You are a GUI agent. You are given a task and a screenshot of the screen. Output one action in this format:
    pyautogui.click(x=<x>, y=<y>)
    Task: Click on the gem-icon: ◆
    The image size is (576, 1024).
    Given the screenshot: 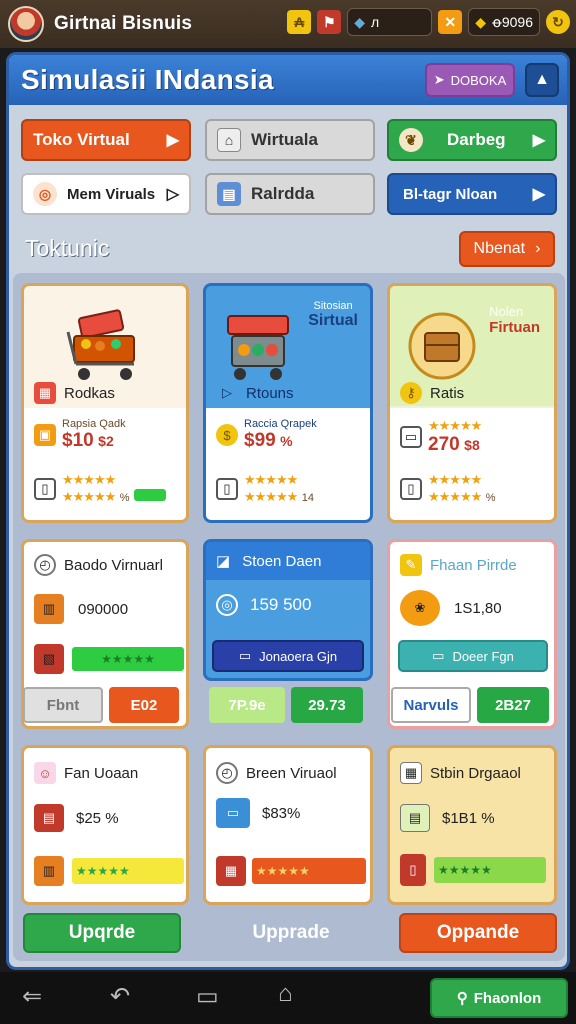 What is the action you would take?
    pyautogui.click(x=360, y=21)
    